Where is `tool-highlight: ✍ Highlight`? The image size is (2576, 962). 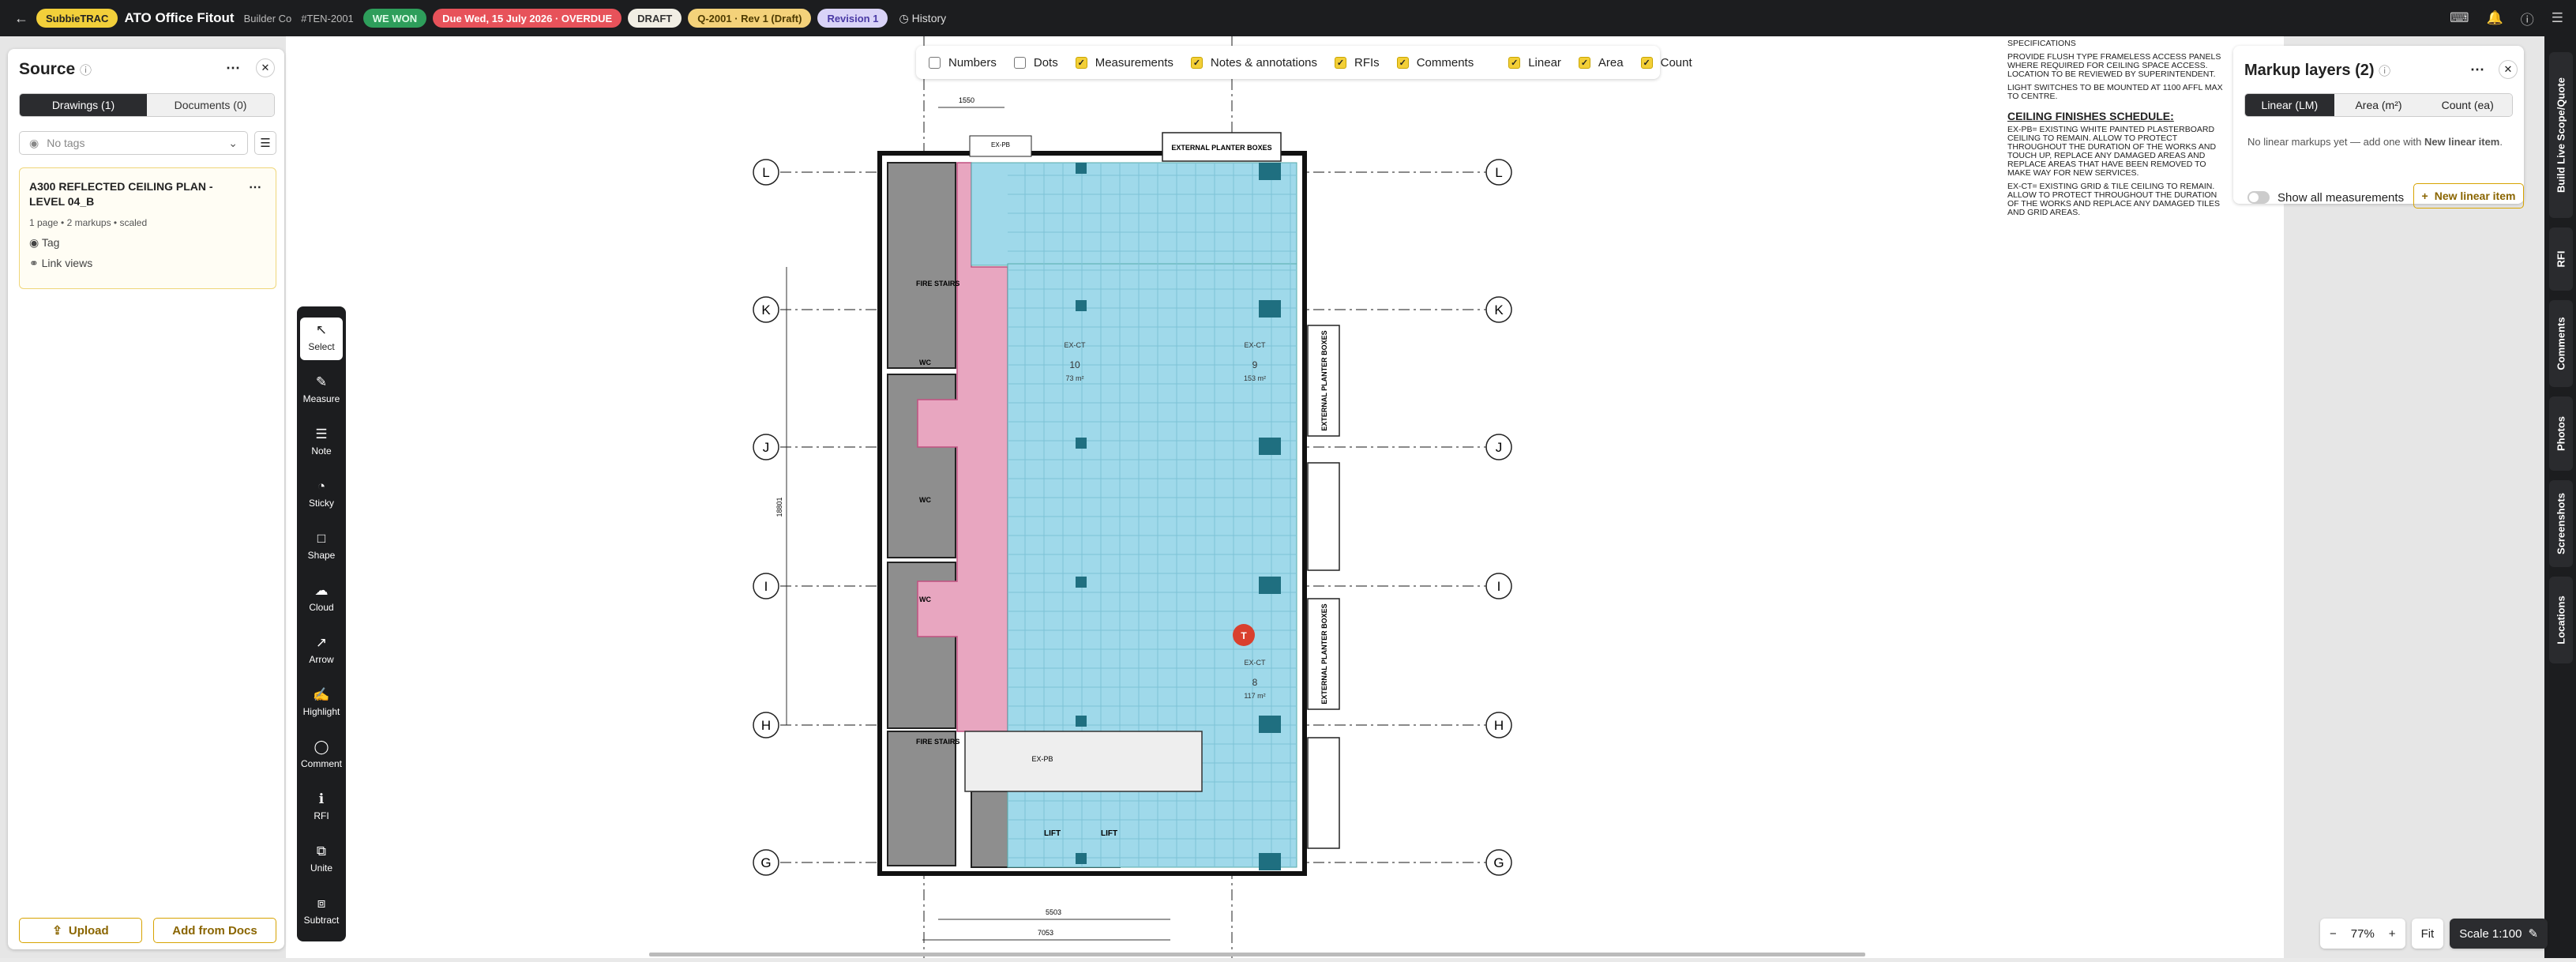 tool-highlight: ✍ Highlight is located at coordinates (321, 703).